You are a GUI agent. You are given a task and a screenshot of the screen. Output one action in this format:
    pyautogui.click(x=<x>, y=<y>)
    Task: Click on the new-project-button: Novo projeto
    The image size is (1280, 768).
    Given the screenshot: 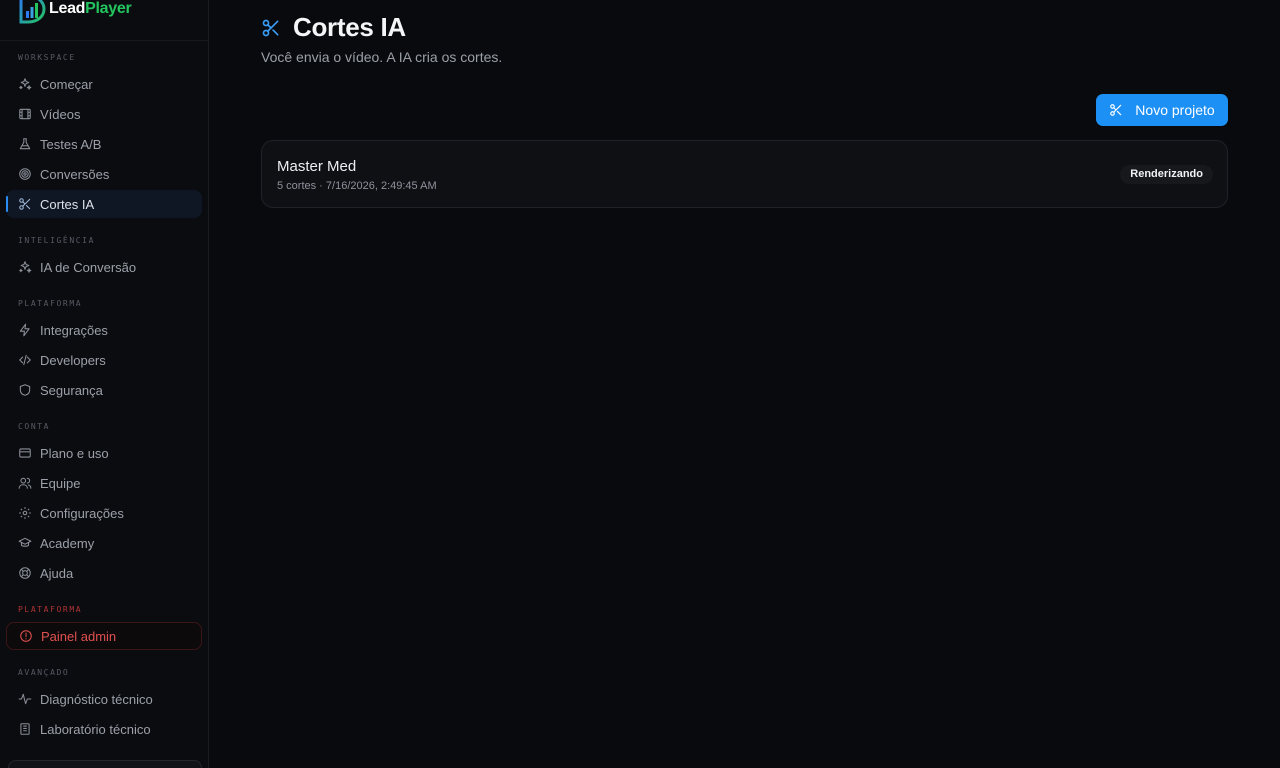 What is the action you would take?
    pyautogui.click(x=1162, y=110)
    